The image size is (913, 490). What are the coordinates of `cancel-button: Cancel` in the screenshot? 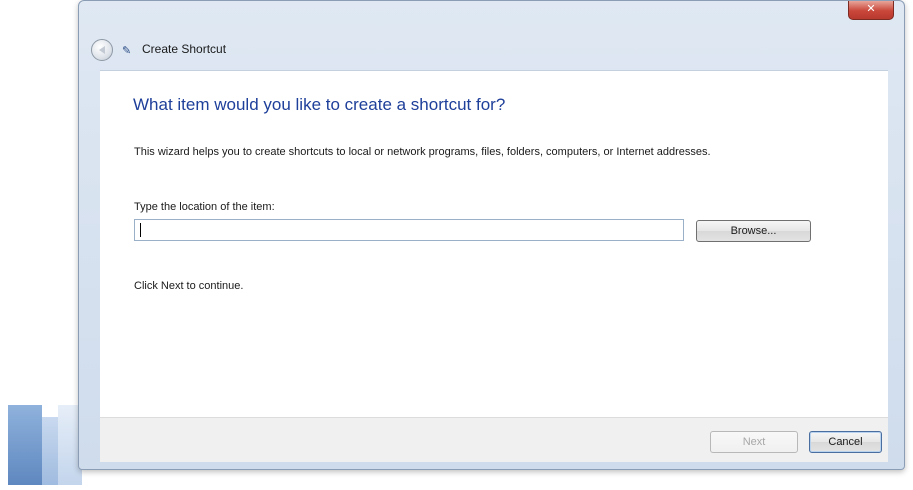 It's located at (845, 442).